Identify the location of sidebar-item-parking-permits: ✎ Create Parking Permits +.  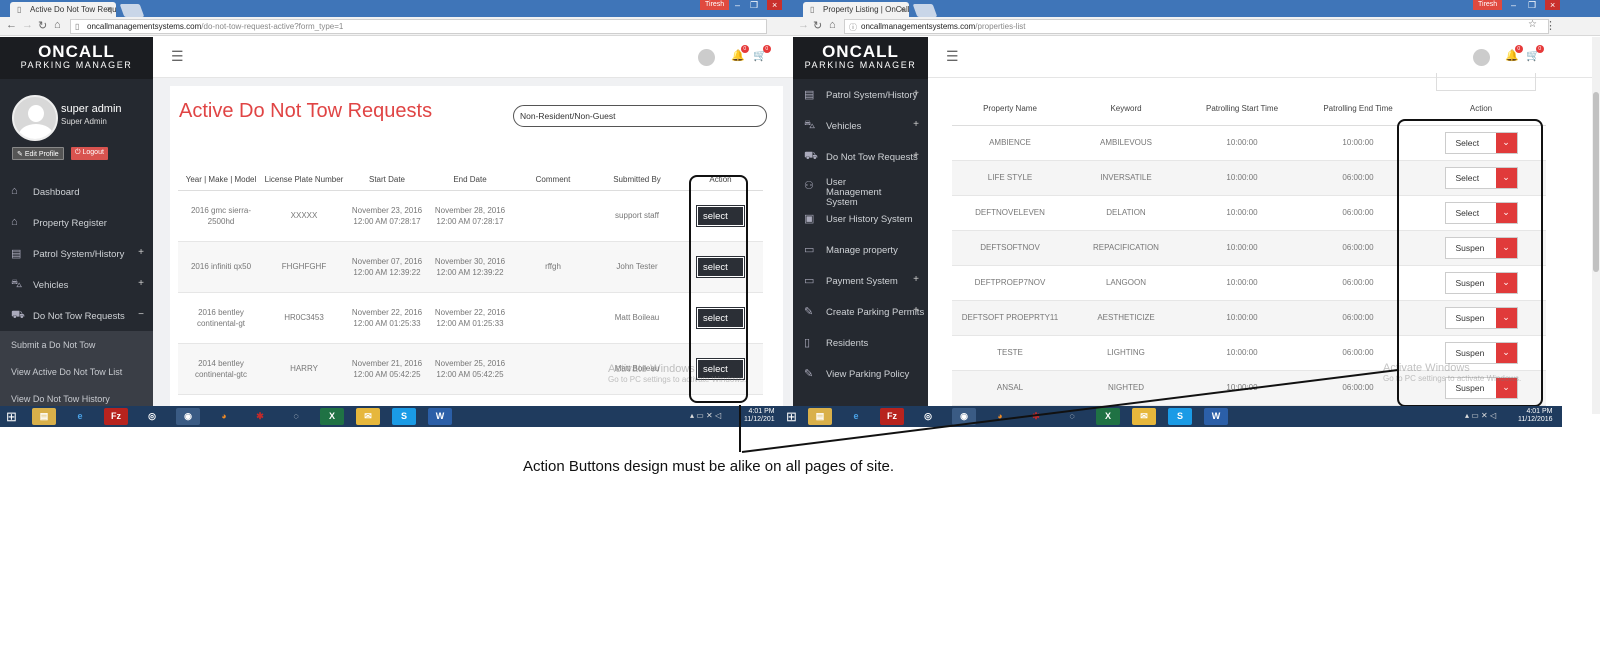
(860, 311).